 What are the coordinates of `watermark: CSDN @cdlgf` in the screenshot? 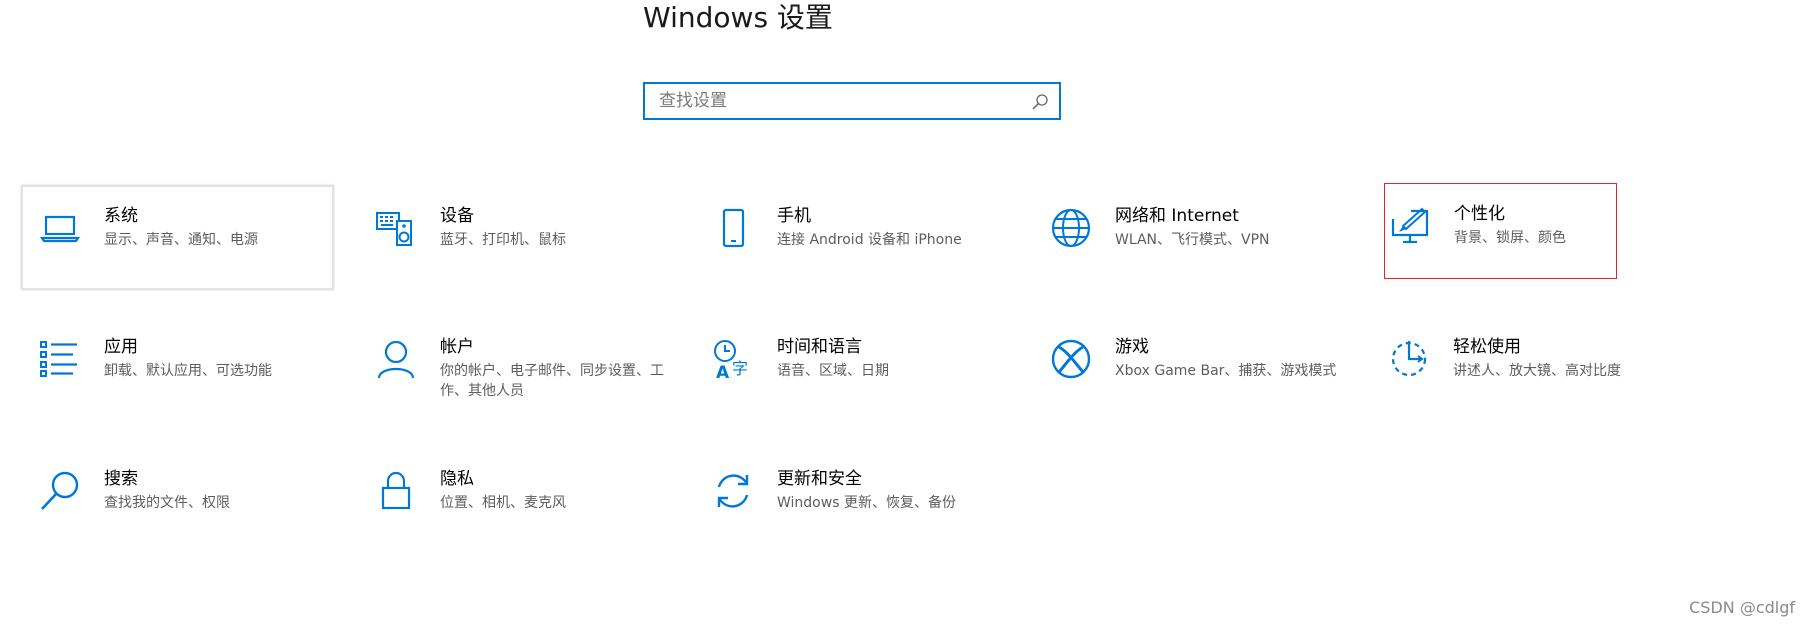 It's located at (1742, 607).